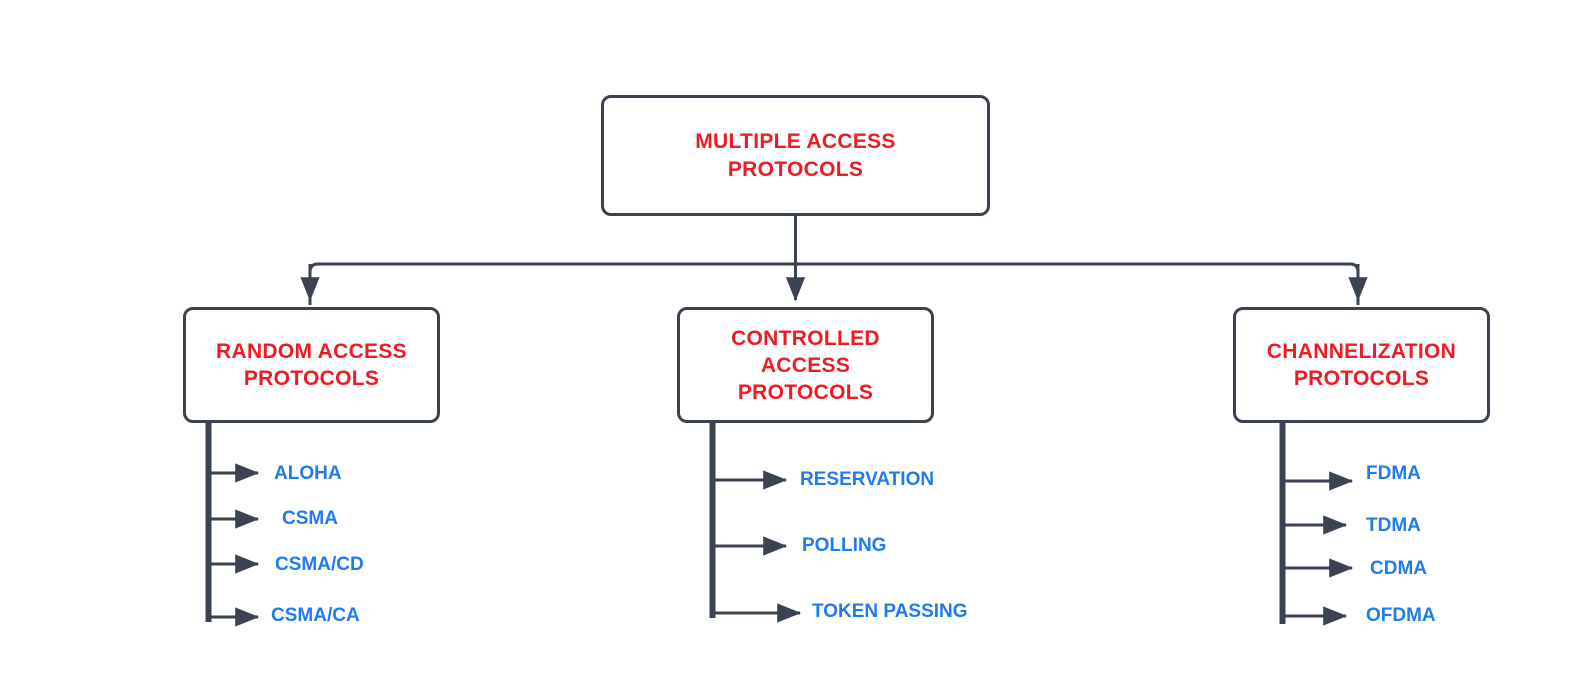  I want to click on node-label: MULTIPLE ACCESS PROTOCOLS, so click(795, 155).